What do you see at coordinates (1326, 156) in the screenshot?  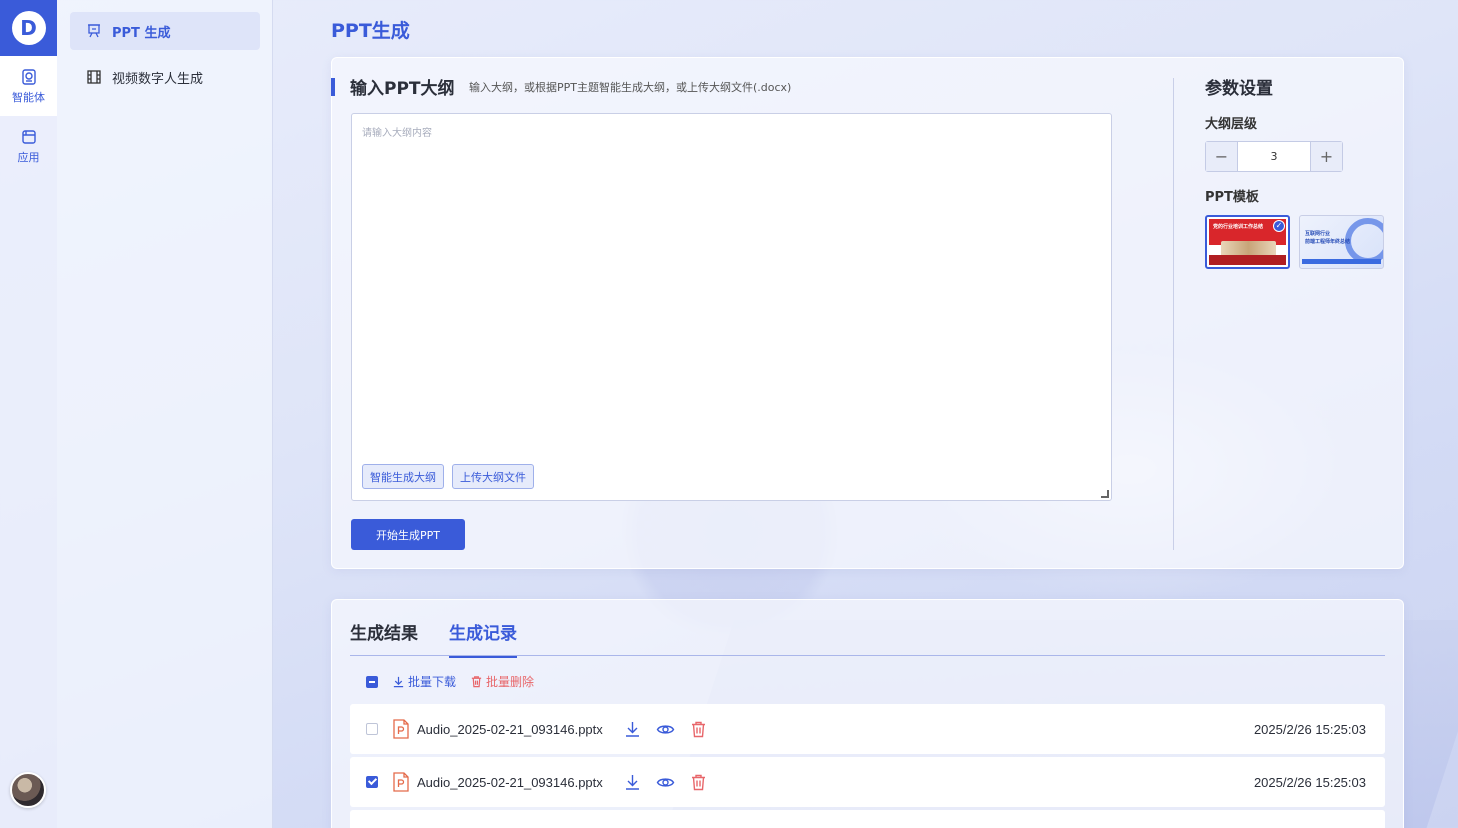 I see `increment-button: +` at bounding box center [1326, 156].